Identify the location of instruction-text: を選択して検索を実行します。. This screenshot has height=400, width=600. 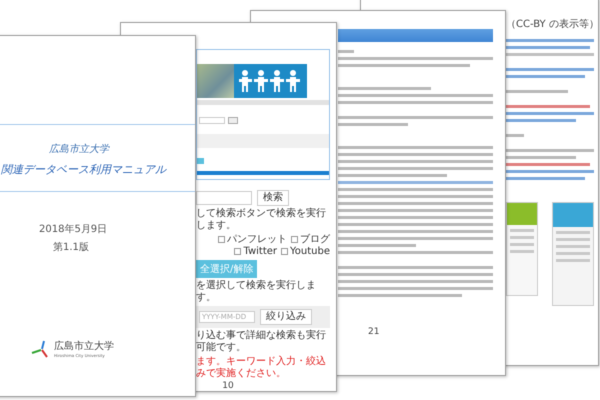
(256, 291).